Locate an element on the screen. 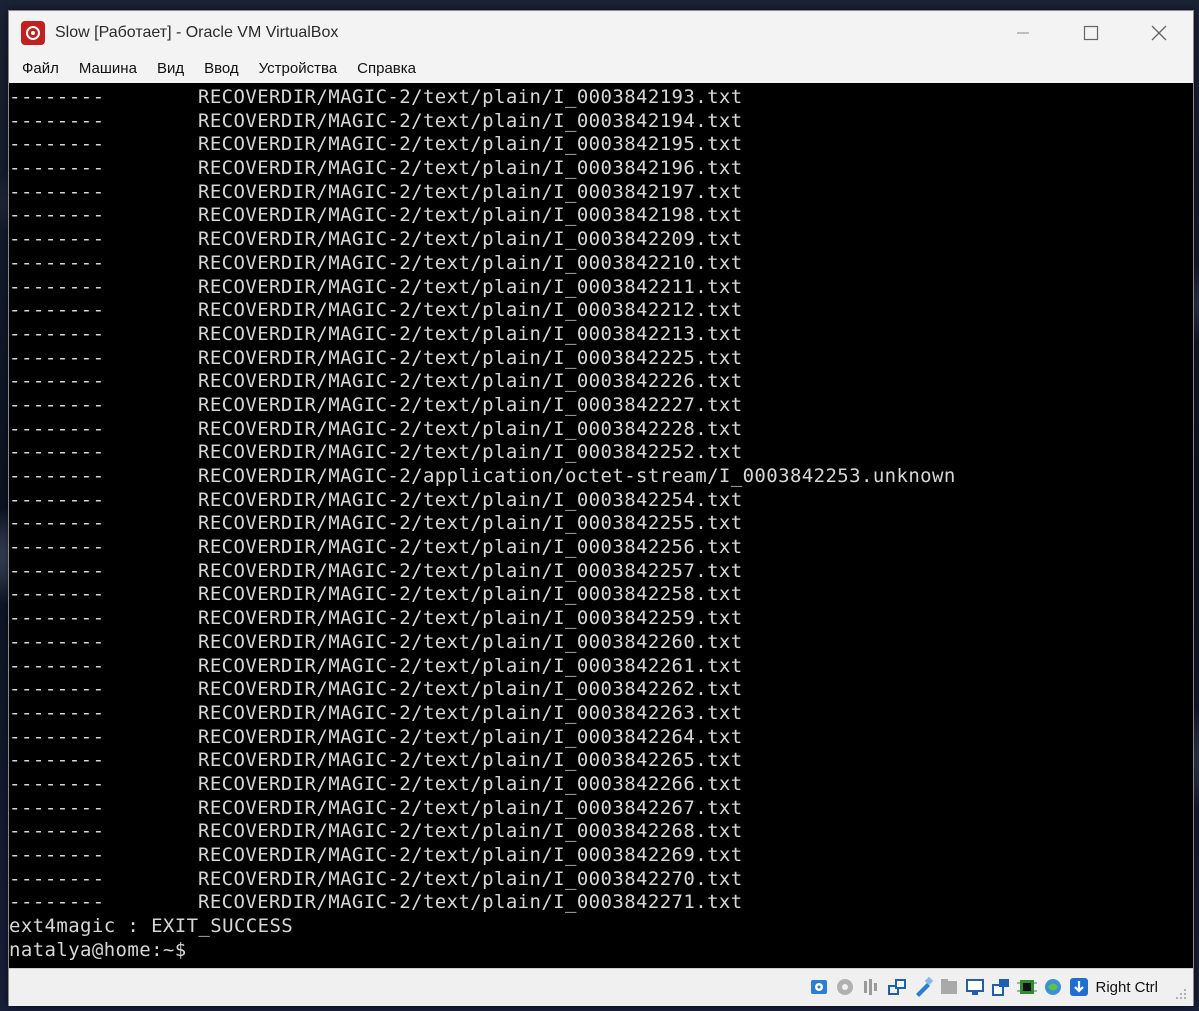  optical-drive-icon is located at coordinates (845, 987).